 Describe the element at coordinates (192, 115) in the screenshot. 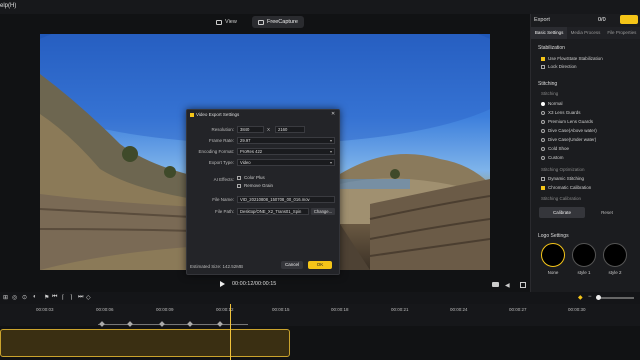

I see `app-icon` at that location.